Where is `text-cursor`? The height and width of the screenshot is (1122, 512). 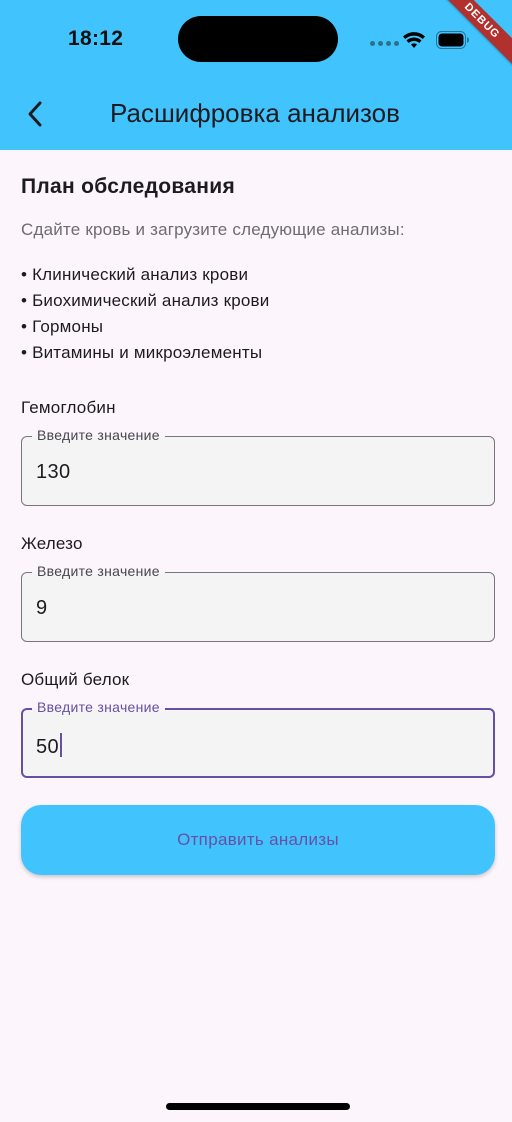
text-cursor is located at coordinates (61, 745).